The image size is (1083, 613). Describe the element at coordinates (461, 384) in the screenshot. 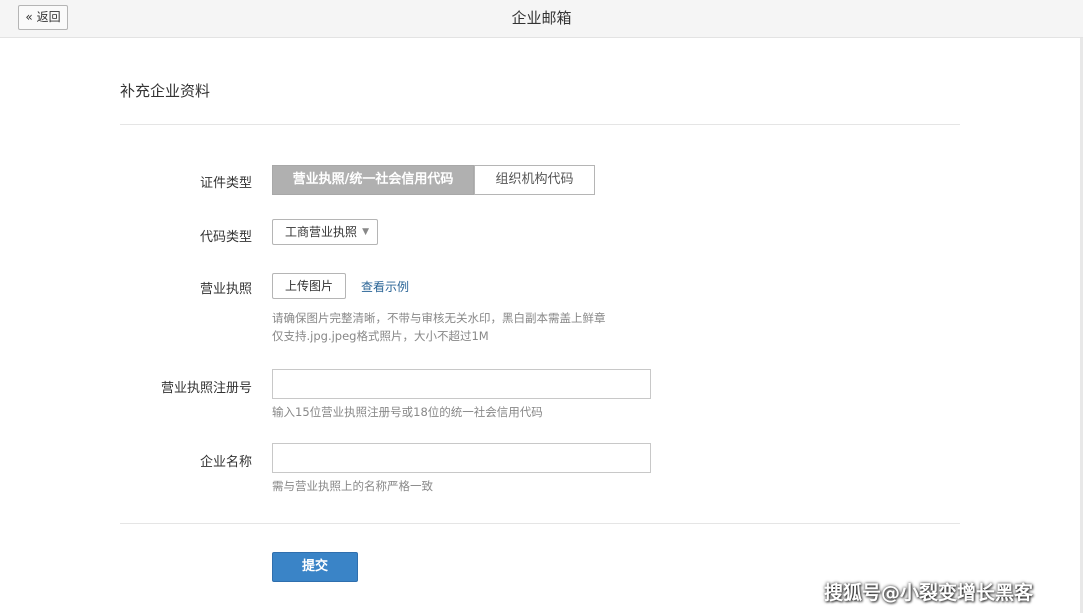

I see `reg-number-input` at that location.